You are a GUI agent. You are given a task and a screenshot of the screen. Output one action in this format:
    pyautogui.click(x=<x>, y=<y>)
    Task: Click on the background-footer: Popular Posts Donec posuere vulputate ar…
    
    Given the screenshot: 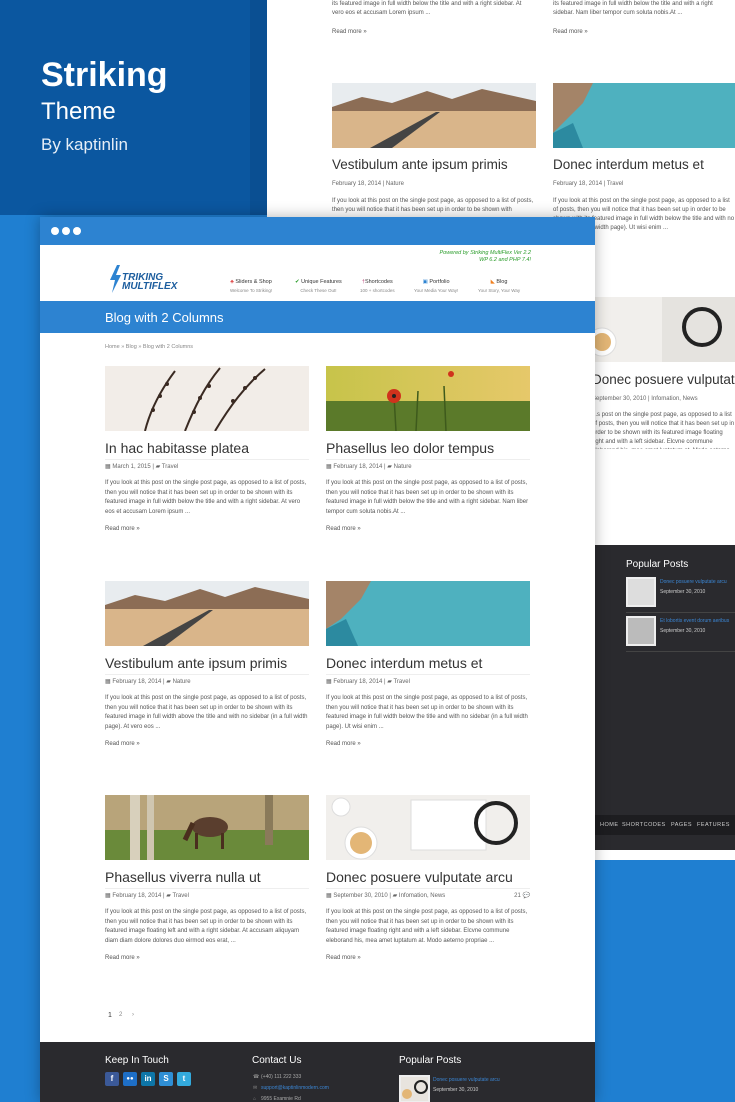 What is the action you would take?
    pyautogui.click(x=663, y=697)
    